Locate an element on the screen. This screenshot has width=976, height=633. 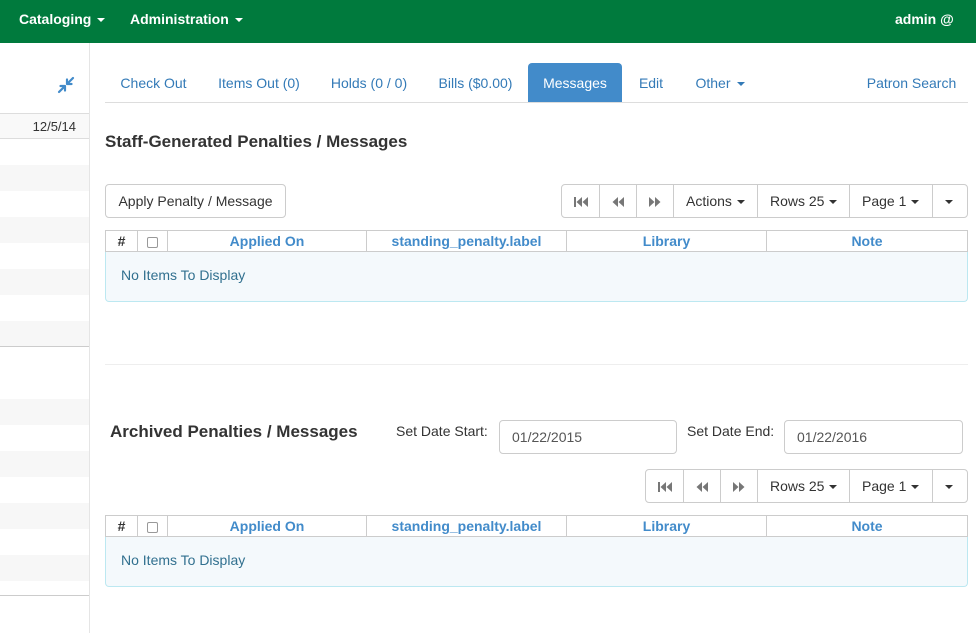
top-navbar: Cataloging Administration admin @ is located at coordinates (488, 21).